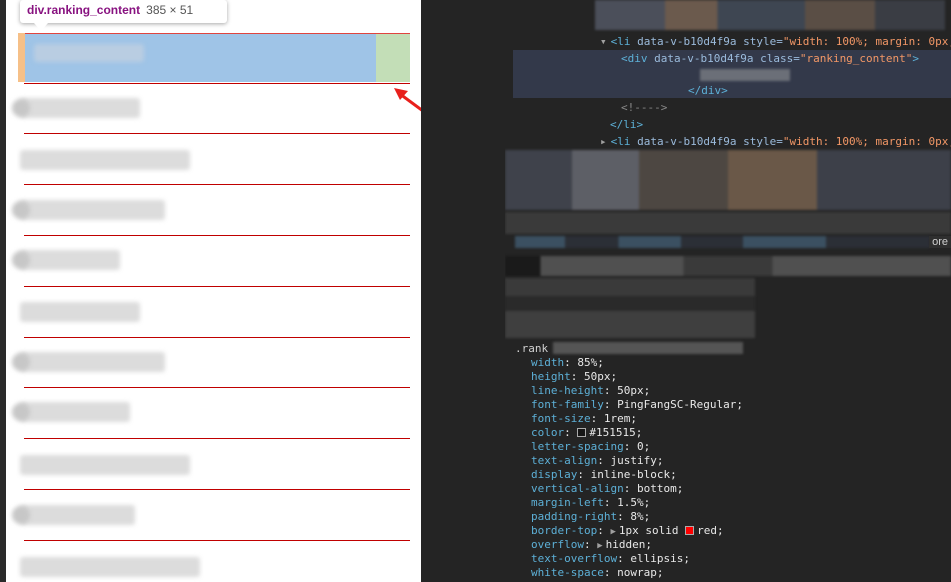 The image size is (951, 582). I want to click on css-property-name: font-family, so click(567, 404).